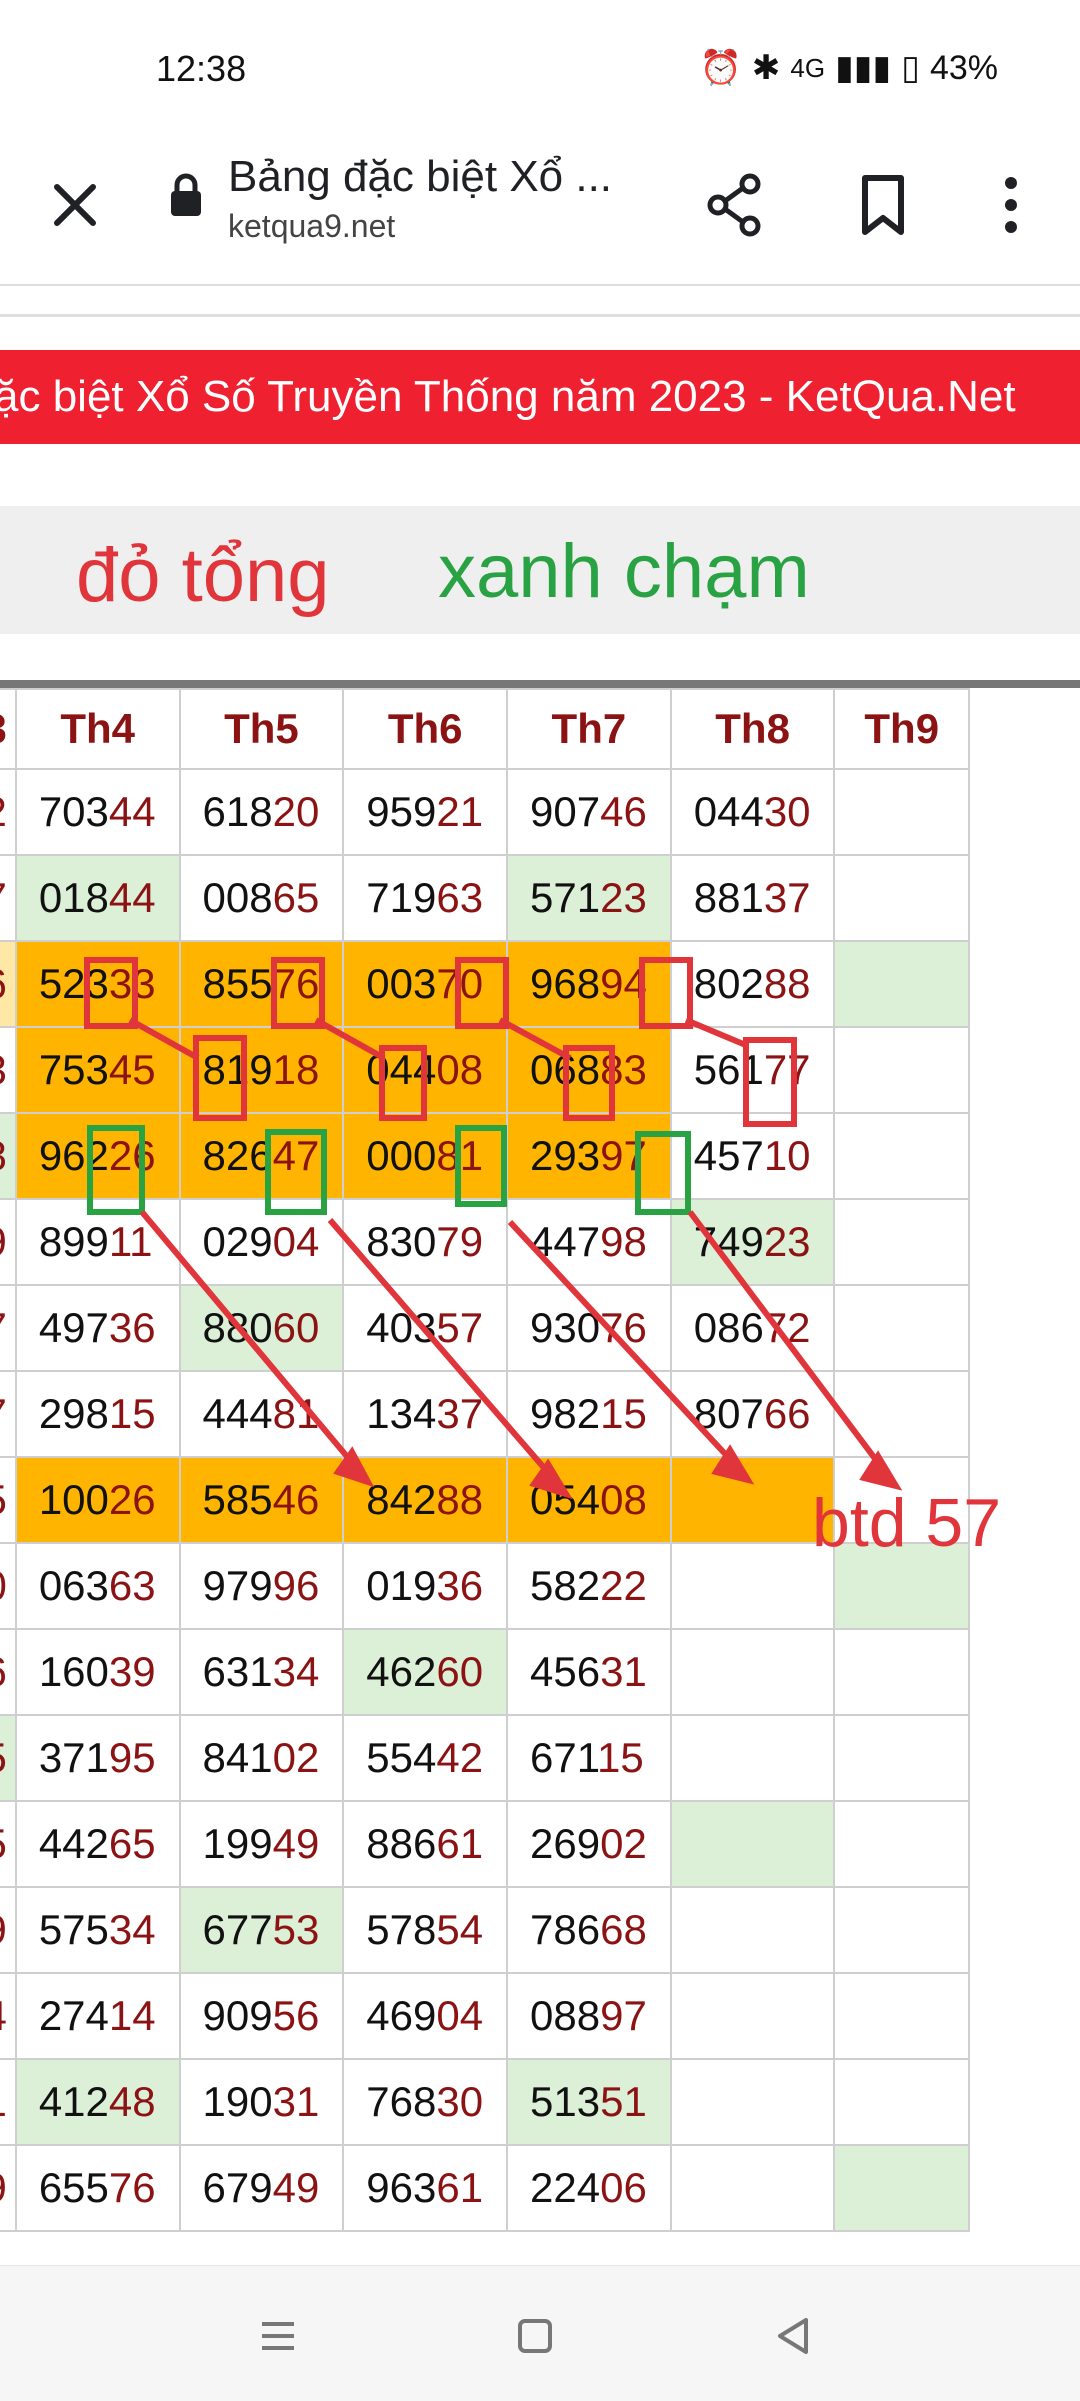  I want to click on cell-value: 88137, so click(752, 897).